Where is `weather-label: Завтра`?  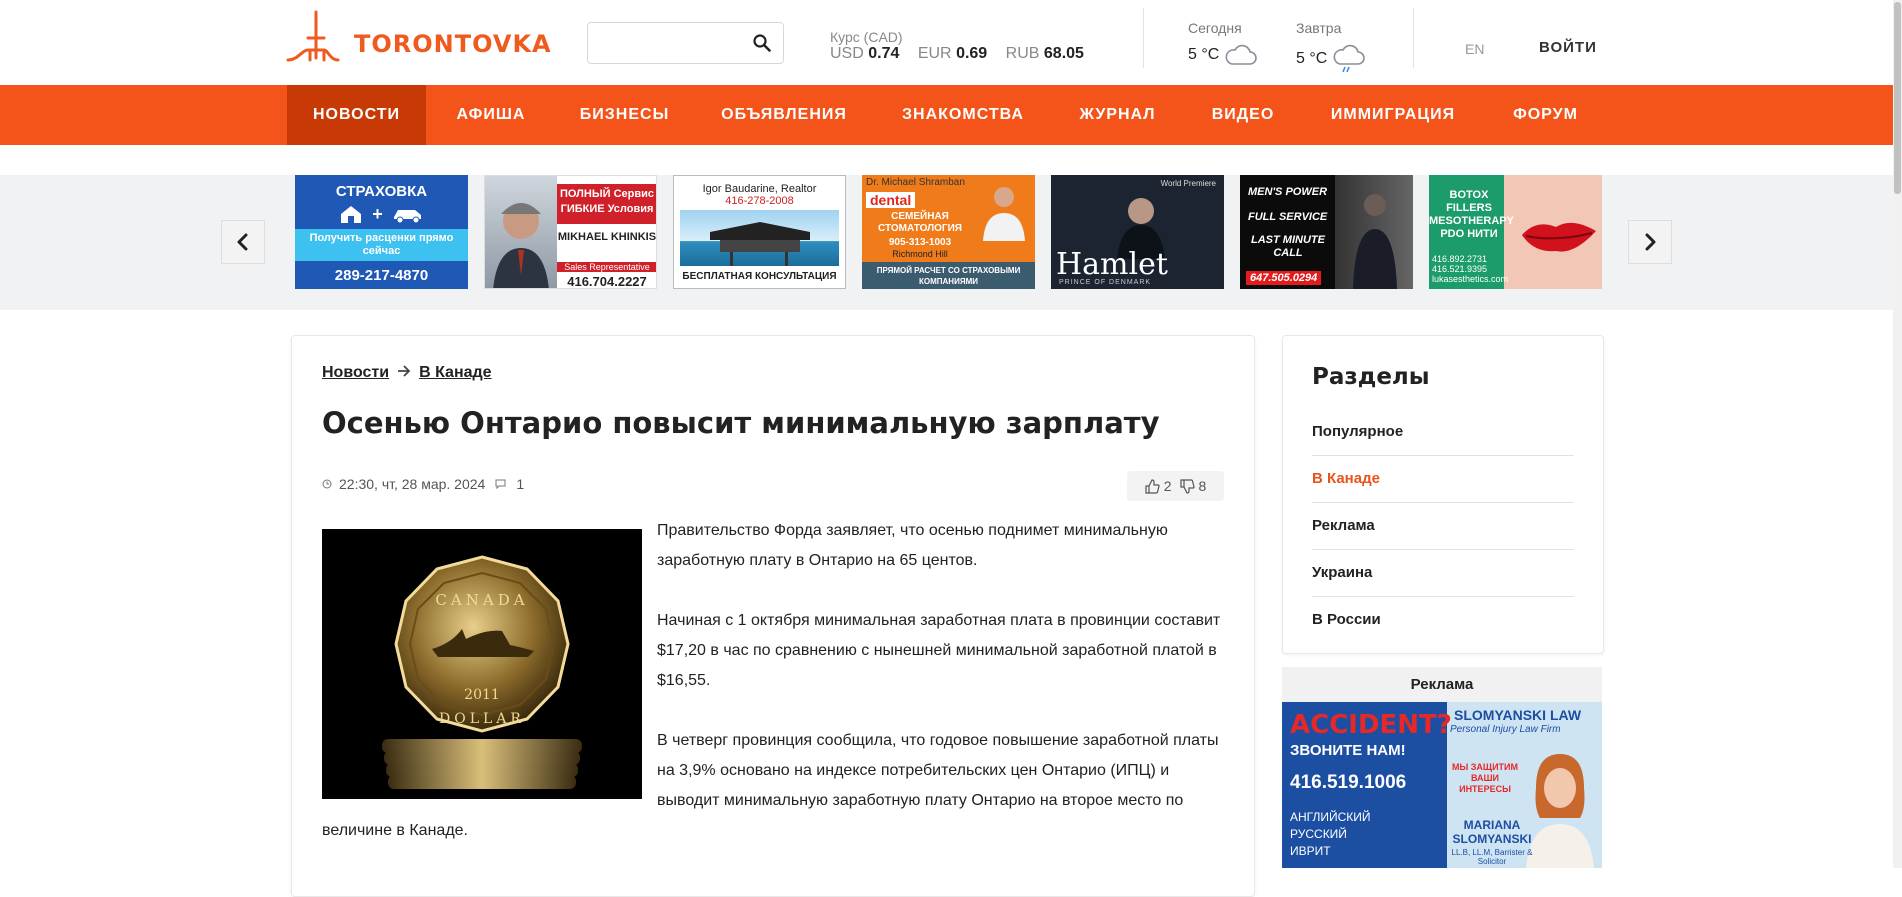 weather-label: Завтра is located at coordinates (1319, 28).